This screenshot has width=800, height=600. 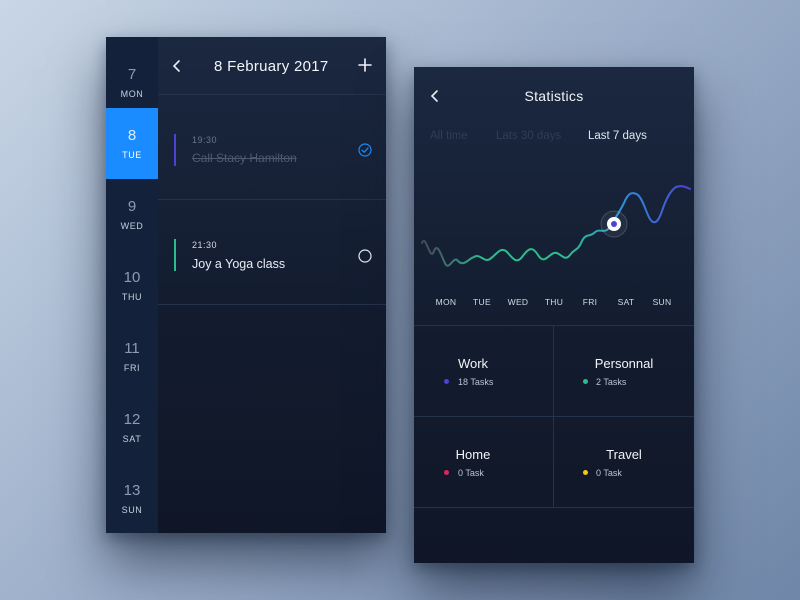 I want to click on x-tick-label: TUE, so click(x=482, y=302).